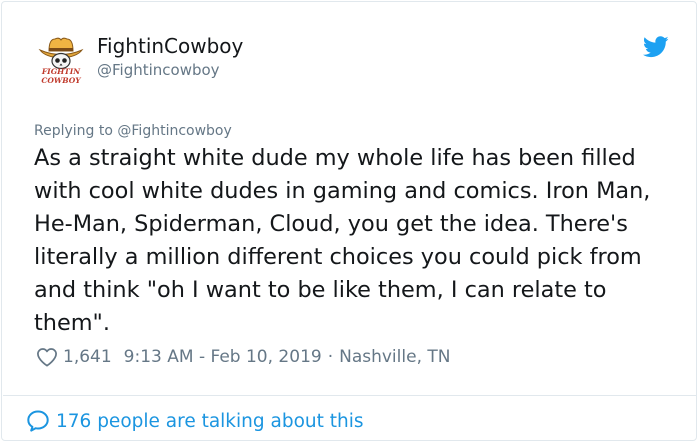  Describe the element at coordinates (350, 395) in the screenshot. I see `divider` at that location.